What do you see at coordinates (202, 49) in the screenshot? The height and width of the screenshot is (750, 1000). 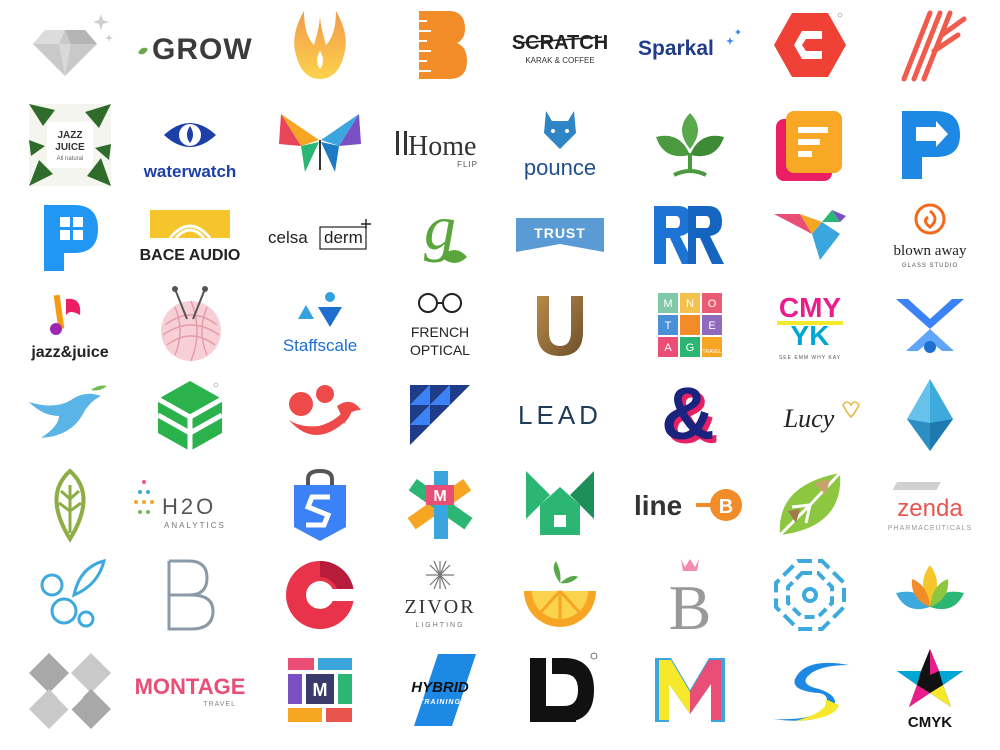 I see `grow-text: GROW` at bounding box center [202, 49].